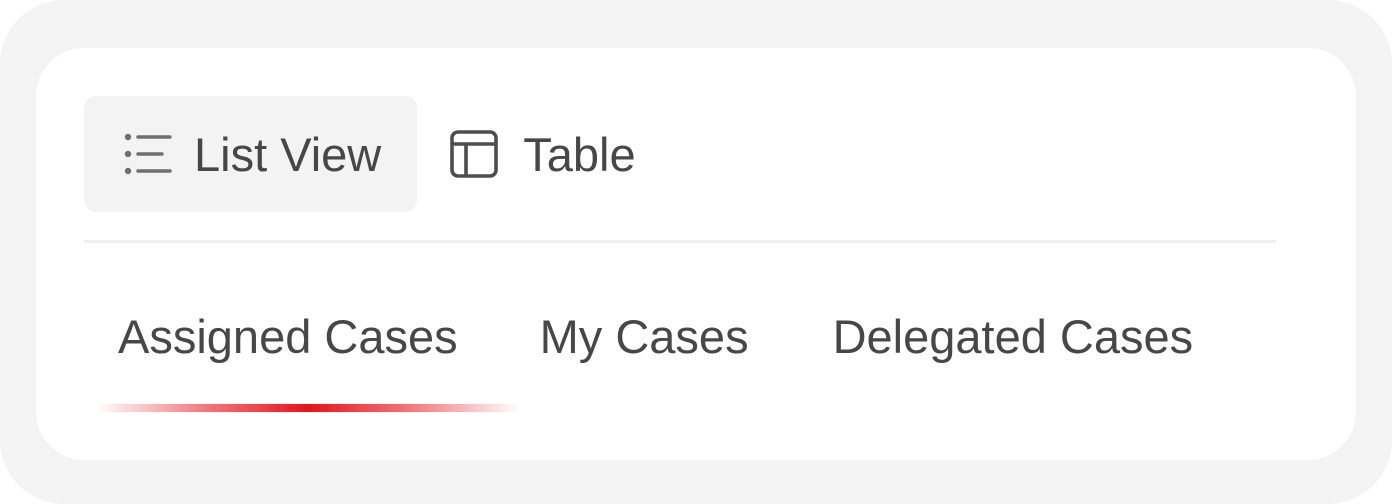 This screenshot has height=504, width=1392. I want to click on table-view-button: Table, so click(551, 154).